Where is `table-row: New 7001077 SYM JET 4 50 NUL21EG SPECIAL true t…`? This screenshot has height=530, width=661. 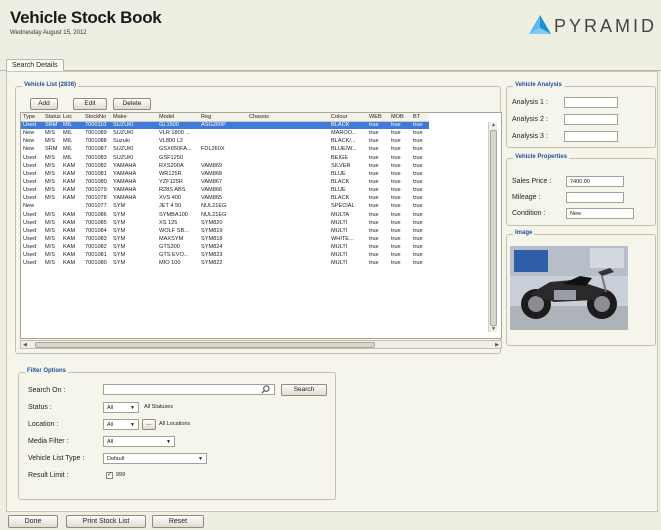 table-row: New 7001077 SYM JET 4 50 NUL21EG SPECIAL true t… is located at coordinates (225, 206).